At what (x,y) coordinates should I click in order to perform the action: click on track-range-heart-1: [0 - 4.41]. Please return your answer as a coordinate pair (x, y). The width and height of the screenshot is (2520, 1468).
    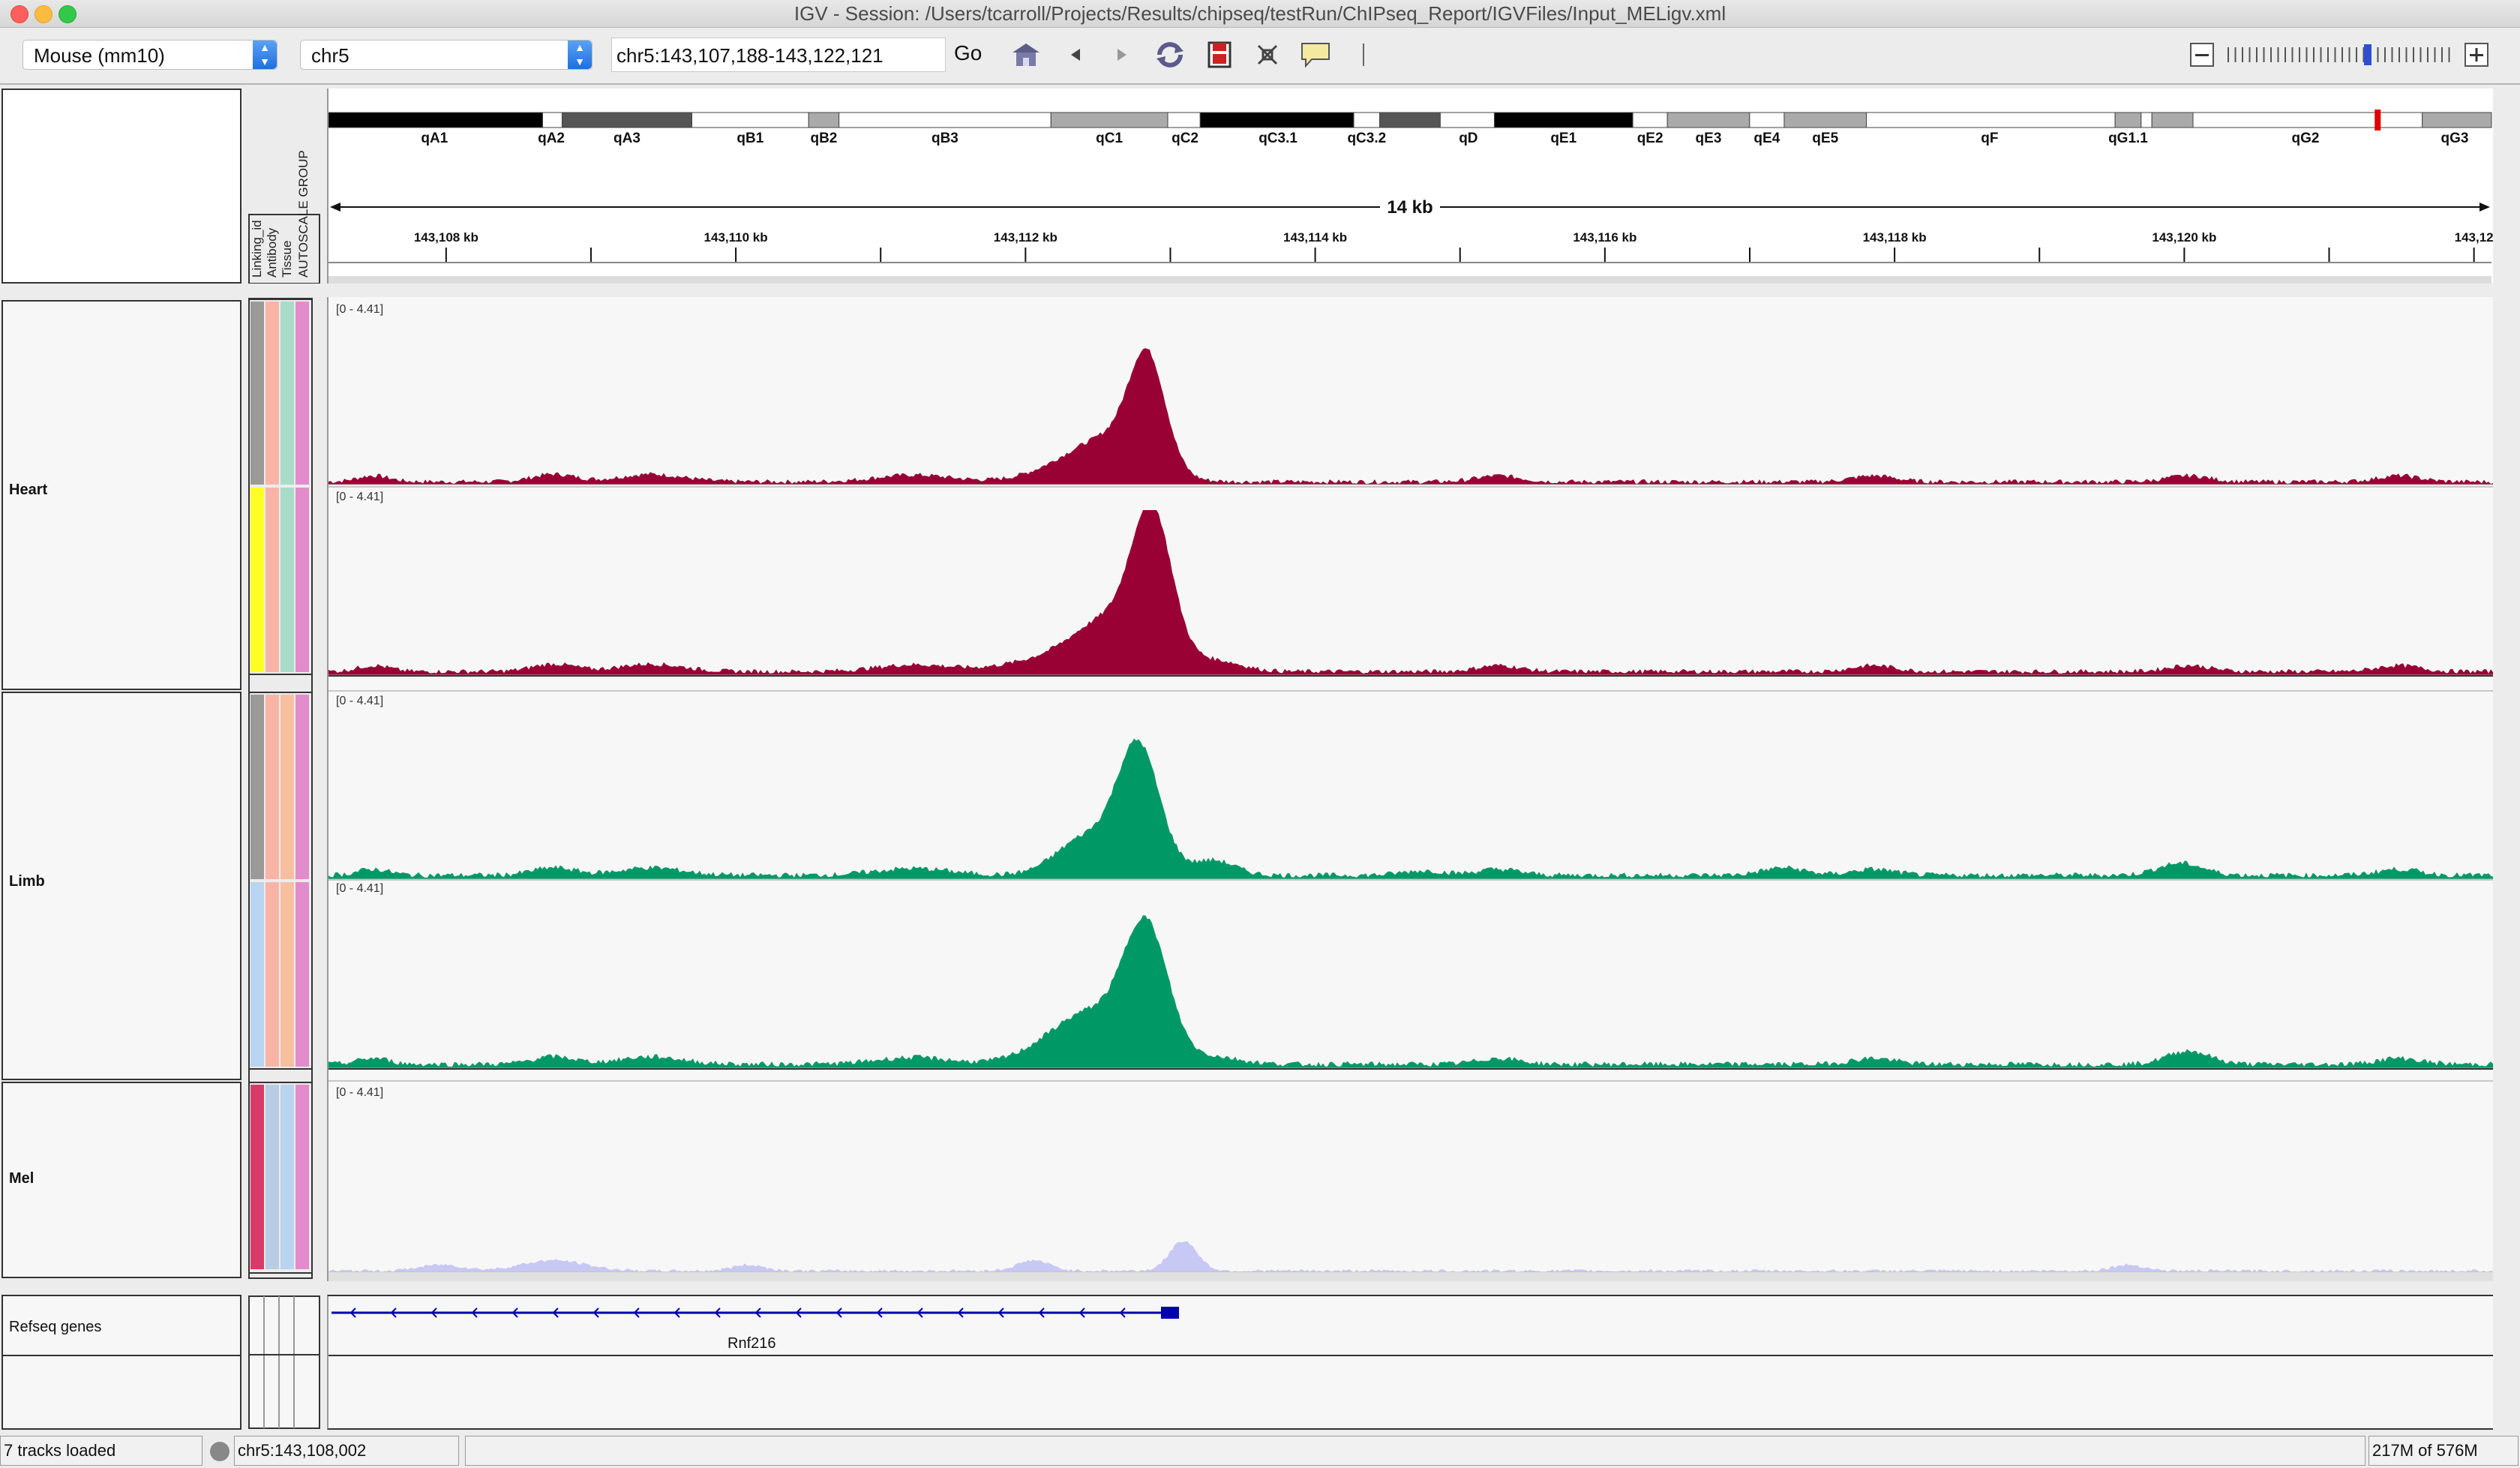
    Looking at the image, I should click on (360, 309).